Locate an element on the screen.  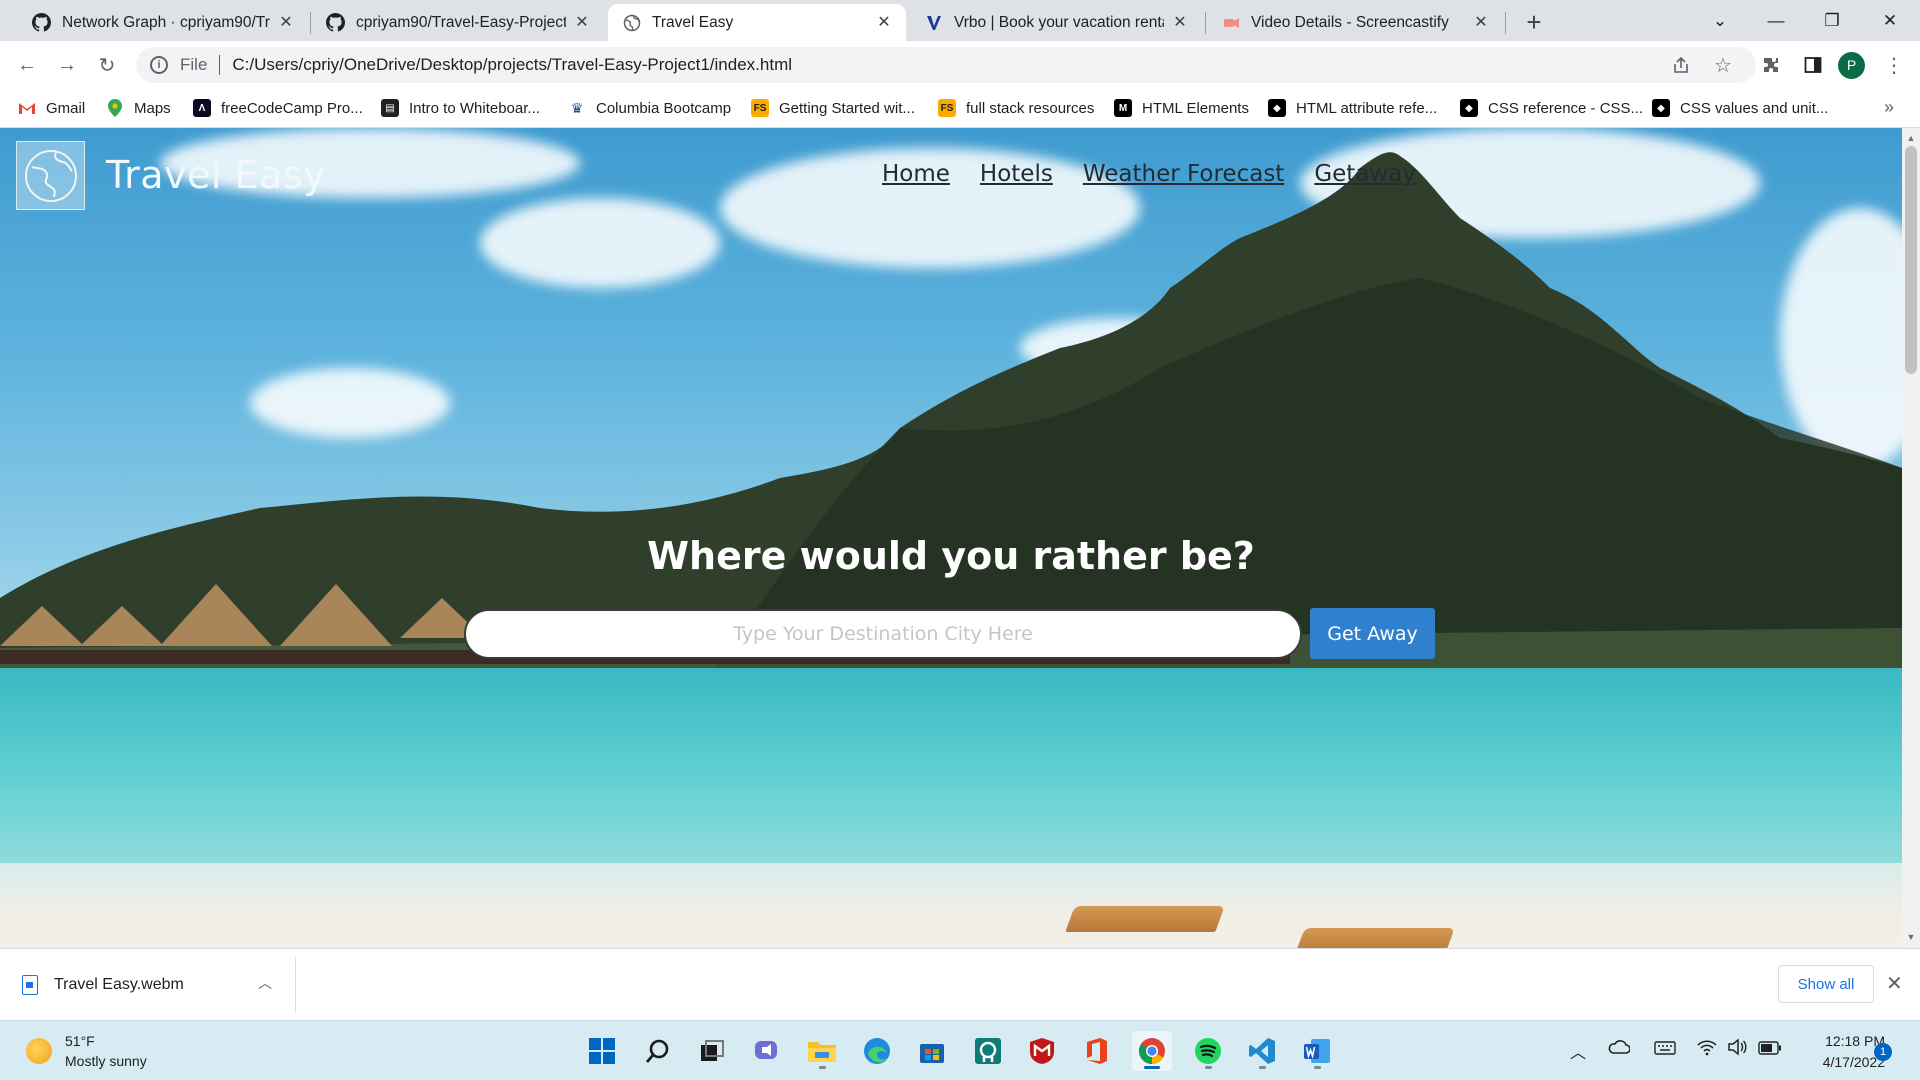
start-button is located at coordinates (602, 1051).